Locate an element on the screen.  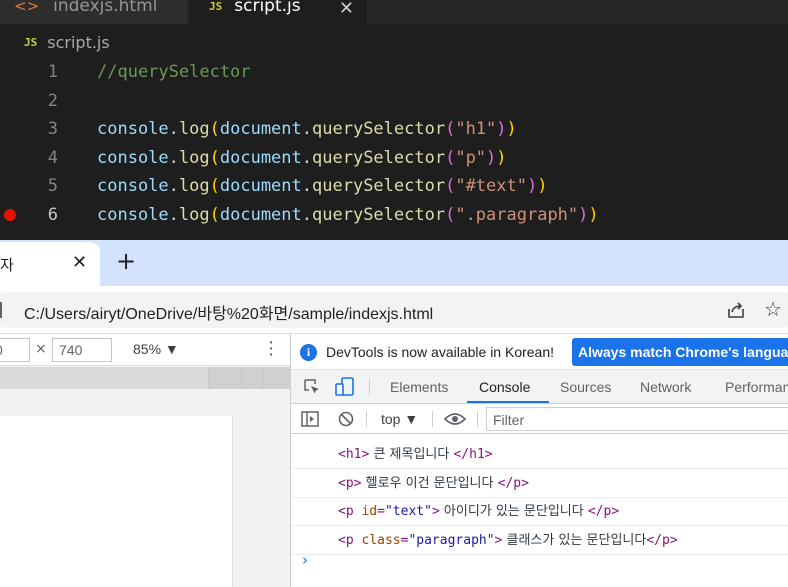
tab-network: Network is located at coordinates (665, 387).